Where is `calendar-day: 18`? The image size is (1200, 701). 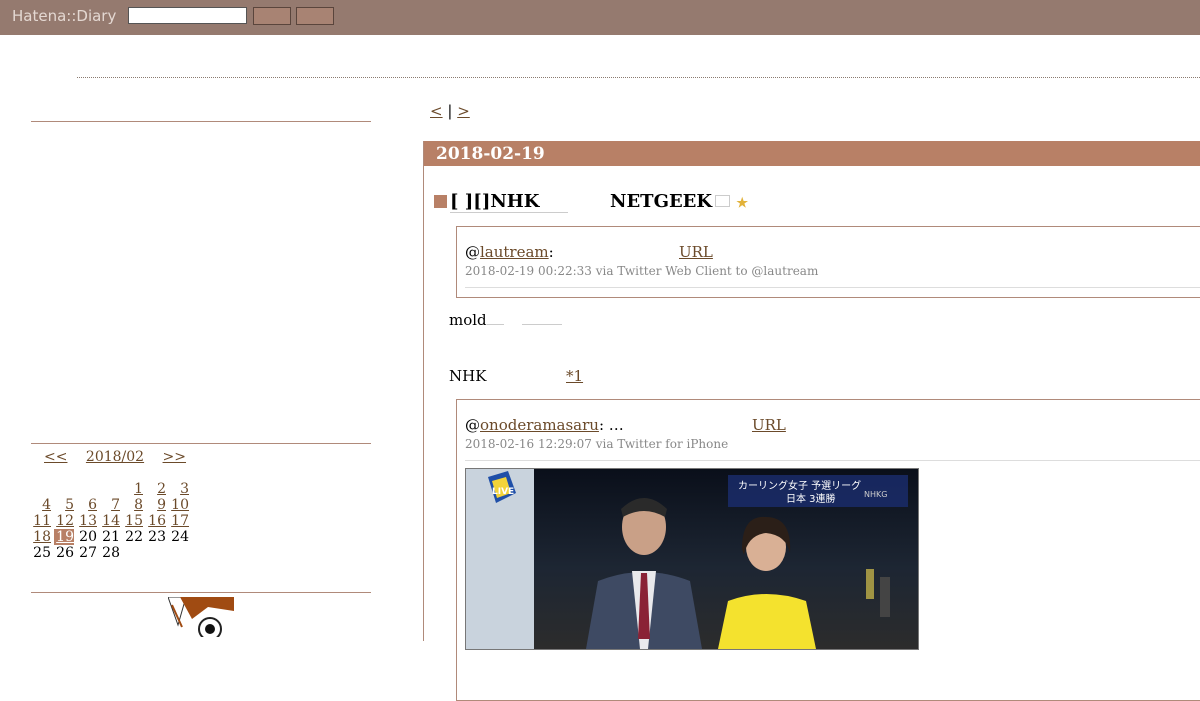
calendar-day: 18 is located at coordinates (41, 537).